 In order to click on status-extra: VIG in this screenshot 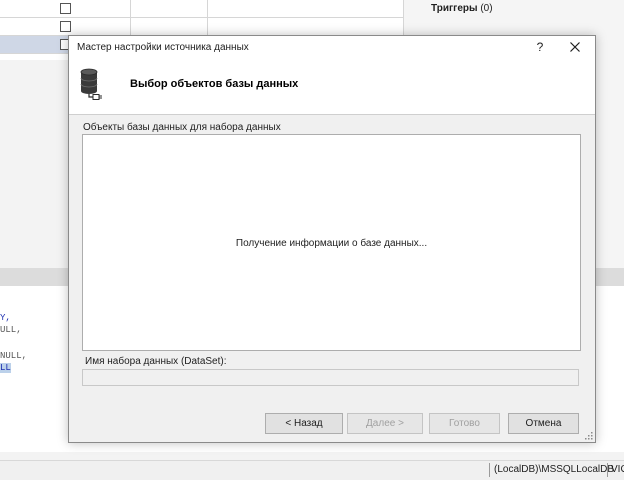, I will do `click(617, 469)`.